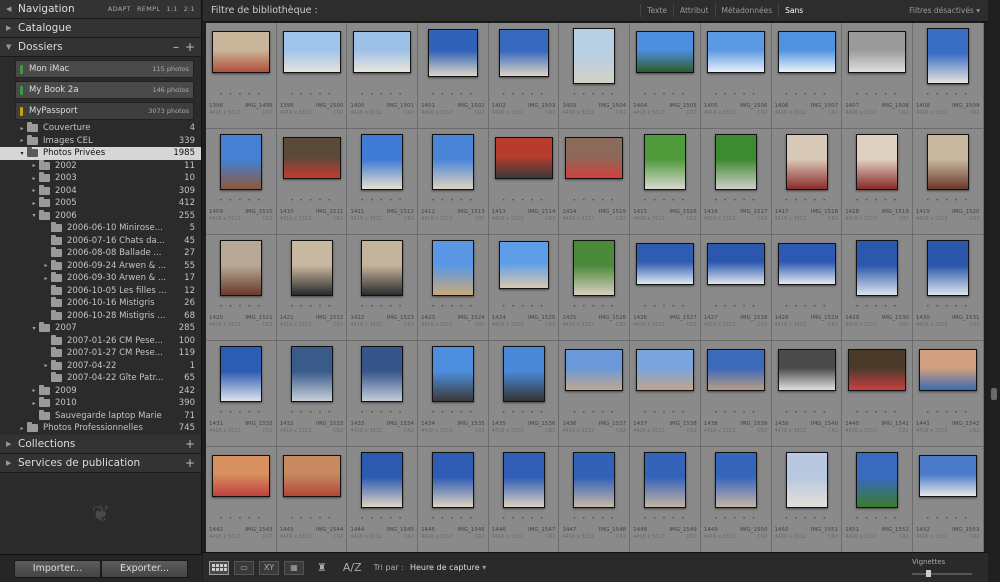 This screenshot has width=1000, height=582. Describe the element at coordinates (190, 47) in the screenshot. I see `add-folder-button: +` at that location.